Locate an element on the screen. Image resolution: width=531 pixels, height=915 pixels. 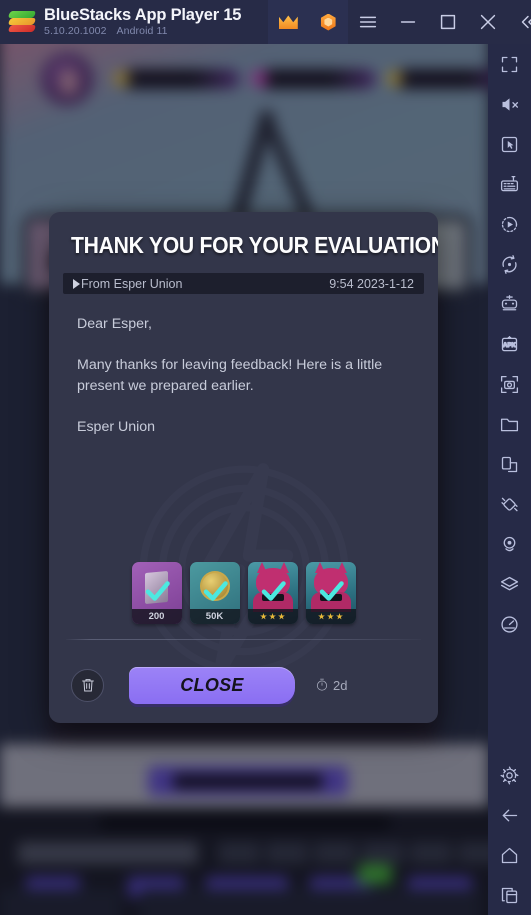
settings-gear-icon is located at coordinates (509, 775).